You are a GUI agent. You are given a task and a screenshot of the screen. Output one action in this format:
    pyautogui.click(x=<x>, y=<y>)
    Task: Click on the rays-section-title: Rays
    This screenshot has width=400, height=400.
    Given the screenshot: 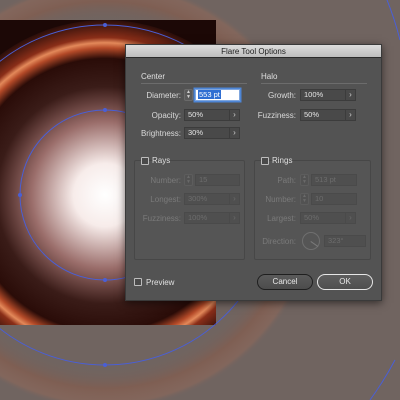 What is the action you would take?
    pyautogui.click(x=161, y=160)
    